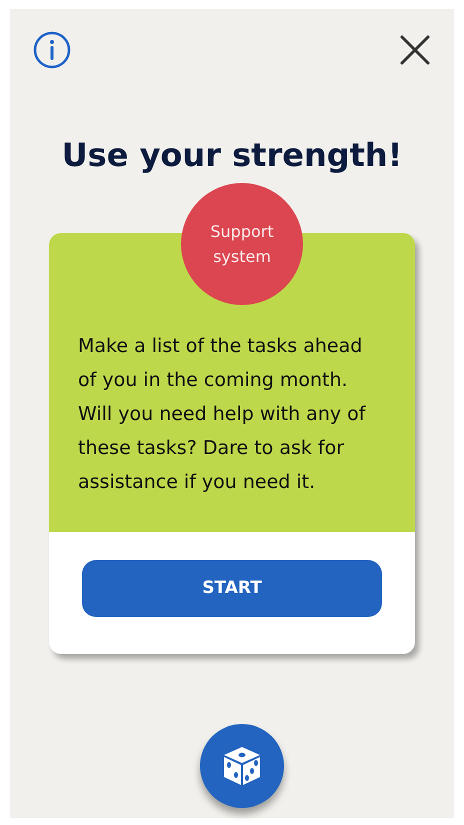  What do you see at coordinates (242, 766) in the screenshot?
I see `dice-button` at bounding box center [242, 766].